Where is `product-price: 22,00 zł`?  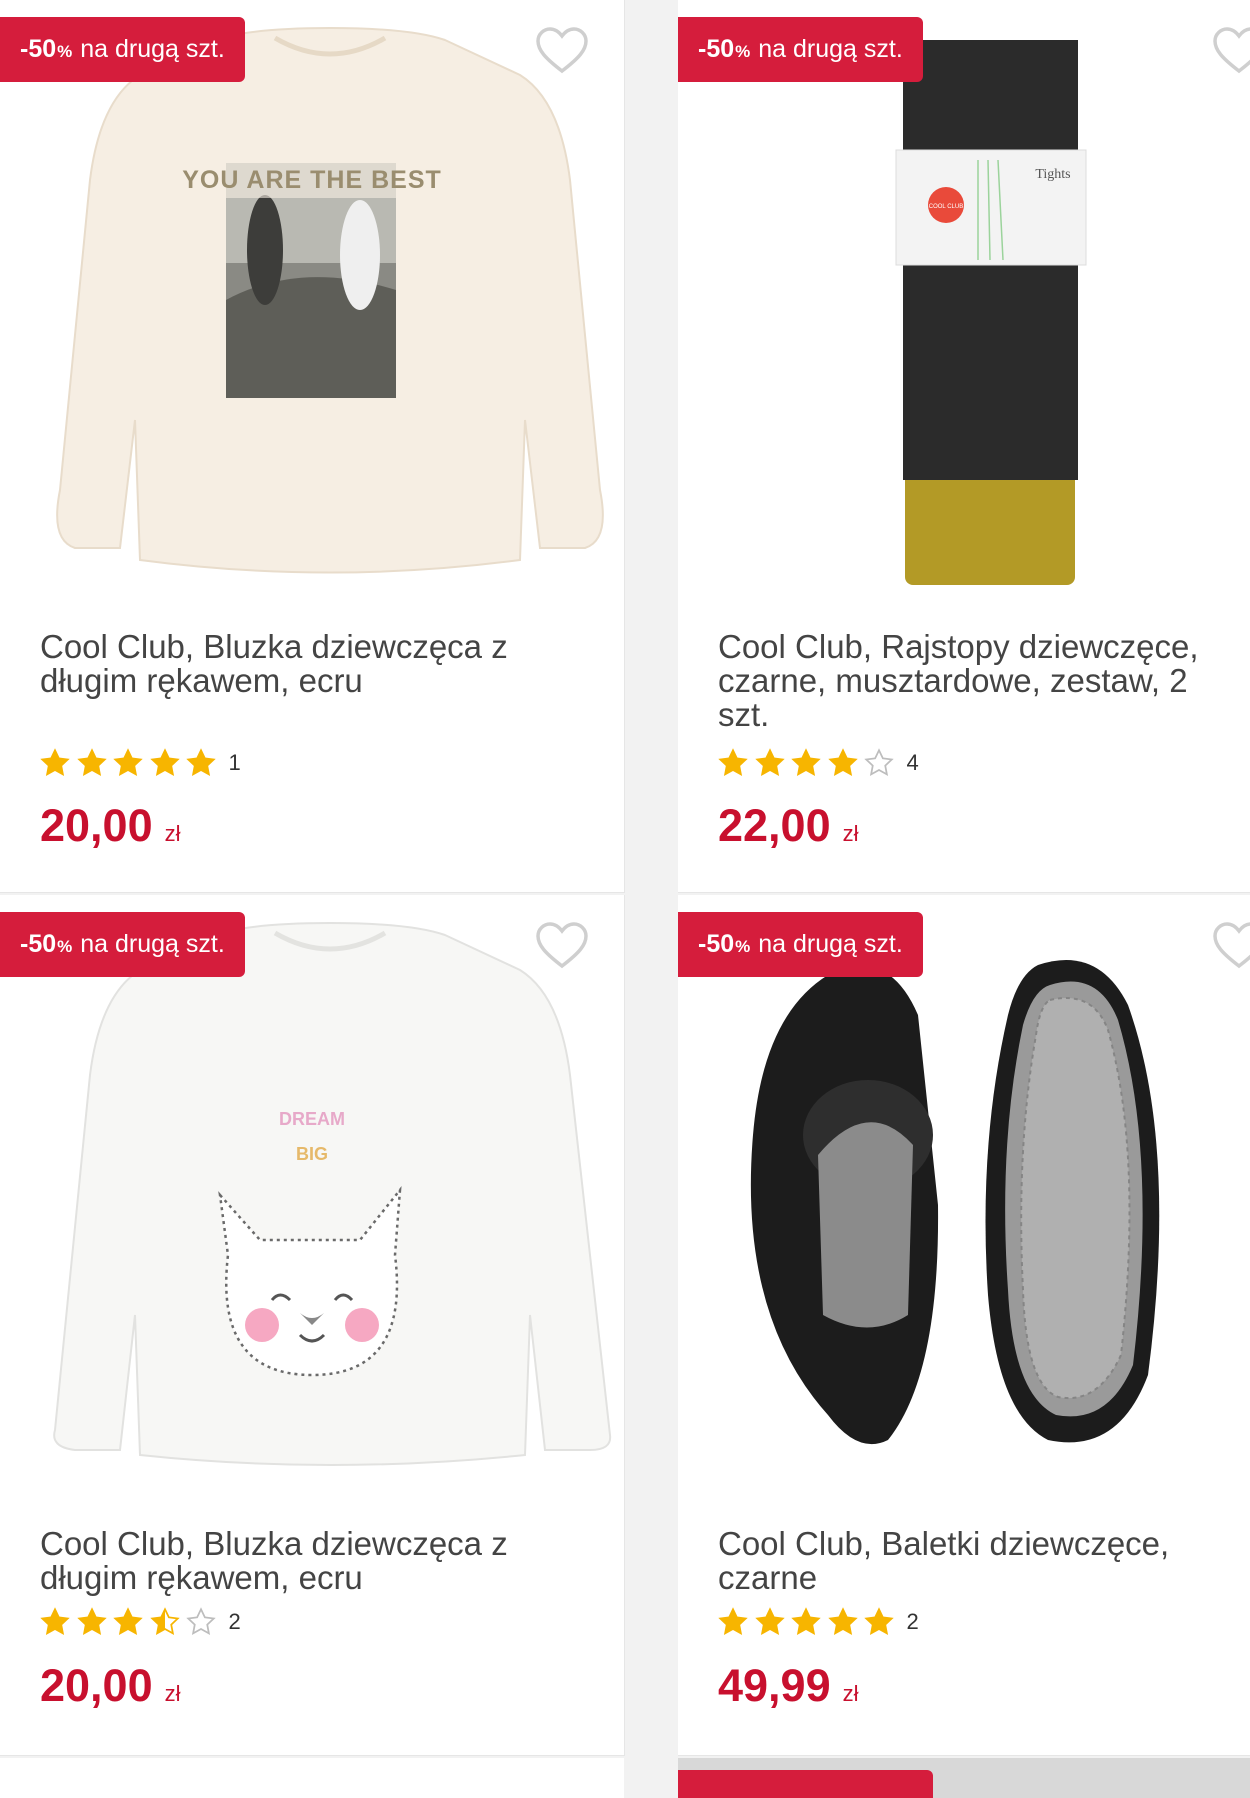
product-price: 22,00 zł is located at coordinates (788, 825).